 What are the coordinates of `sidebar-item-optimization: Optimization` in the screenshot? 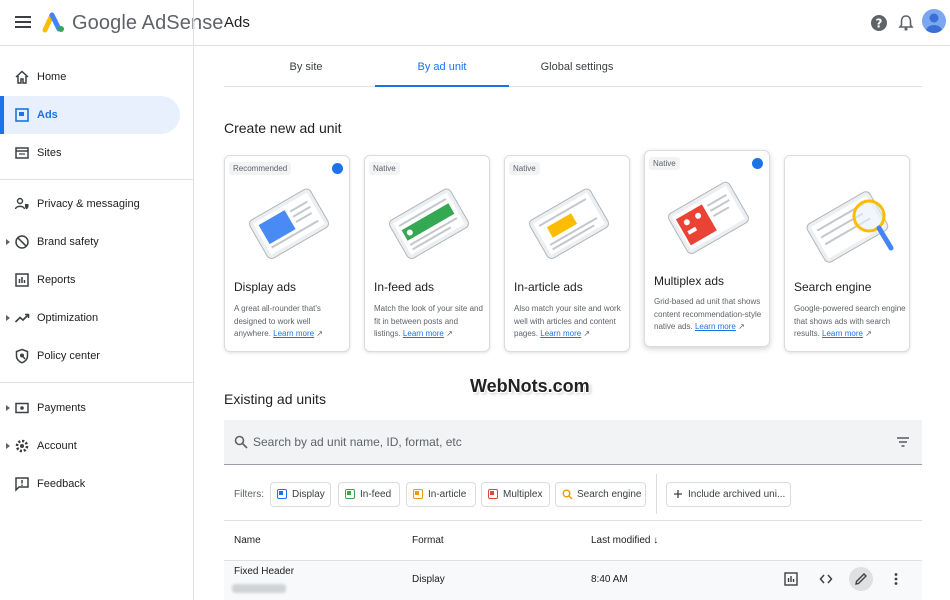 It's located at (90, 318).